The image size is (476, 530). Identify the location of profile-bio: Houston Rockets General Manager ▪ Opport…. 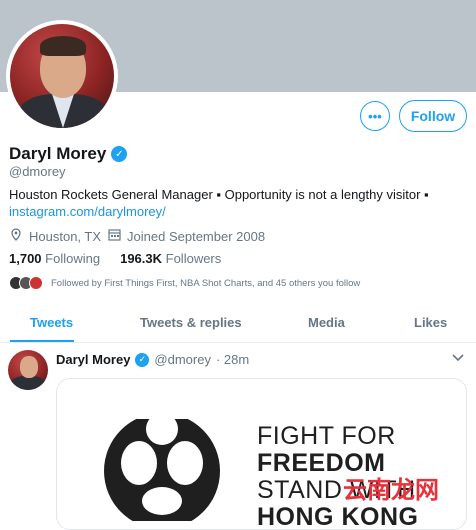
(219, 194).